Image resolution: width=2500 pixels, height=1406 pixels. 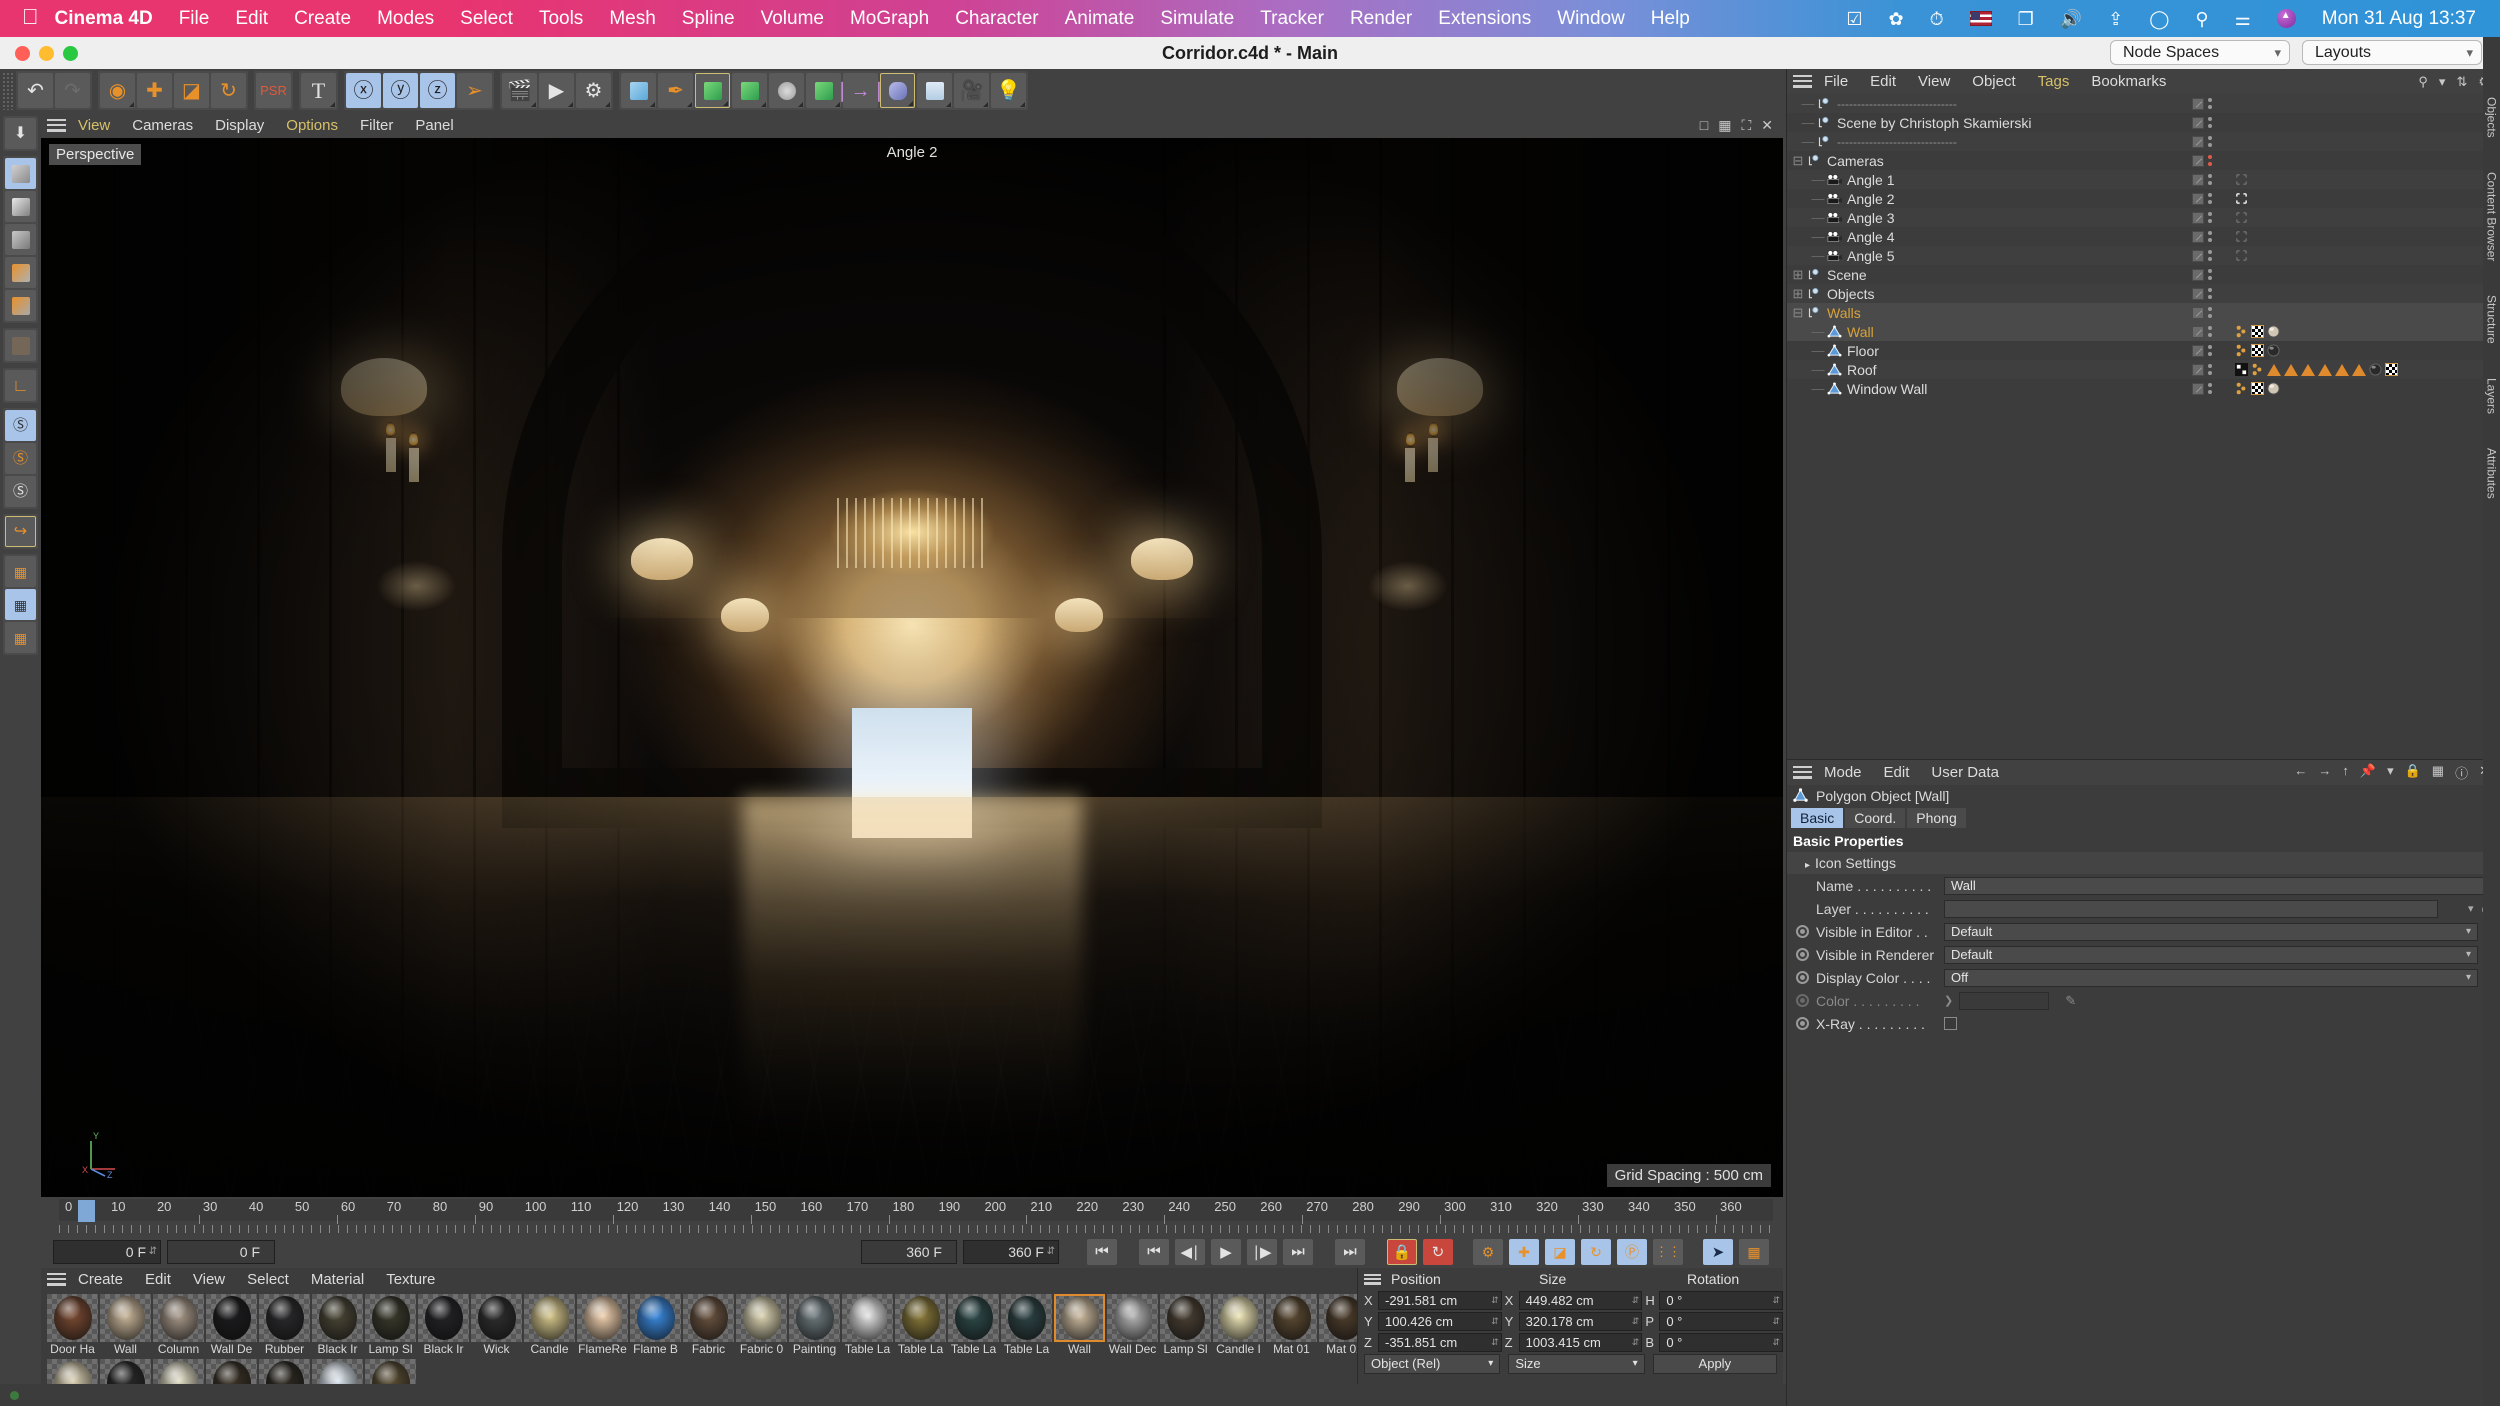 I want to click on up-arrow-icon: ↑, so click(x=2345, y=772).